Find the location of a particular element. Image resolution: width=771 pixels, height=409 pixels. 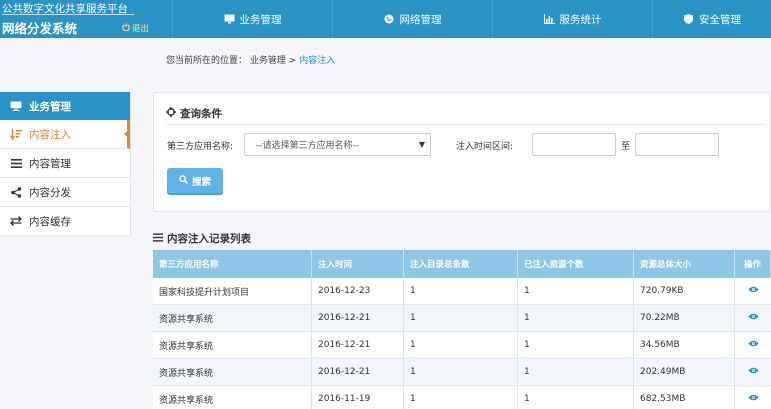

divider is located at coordinates (466, 124).